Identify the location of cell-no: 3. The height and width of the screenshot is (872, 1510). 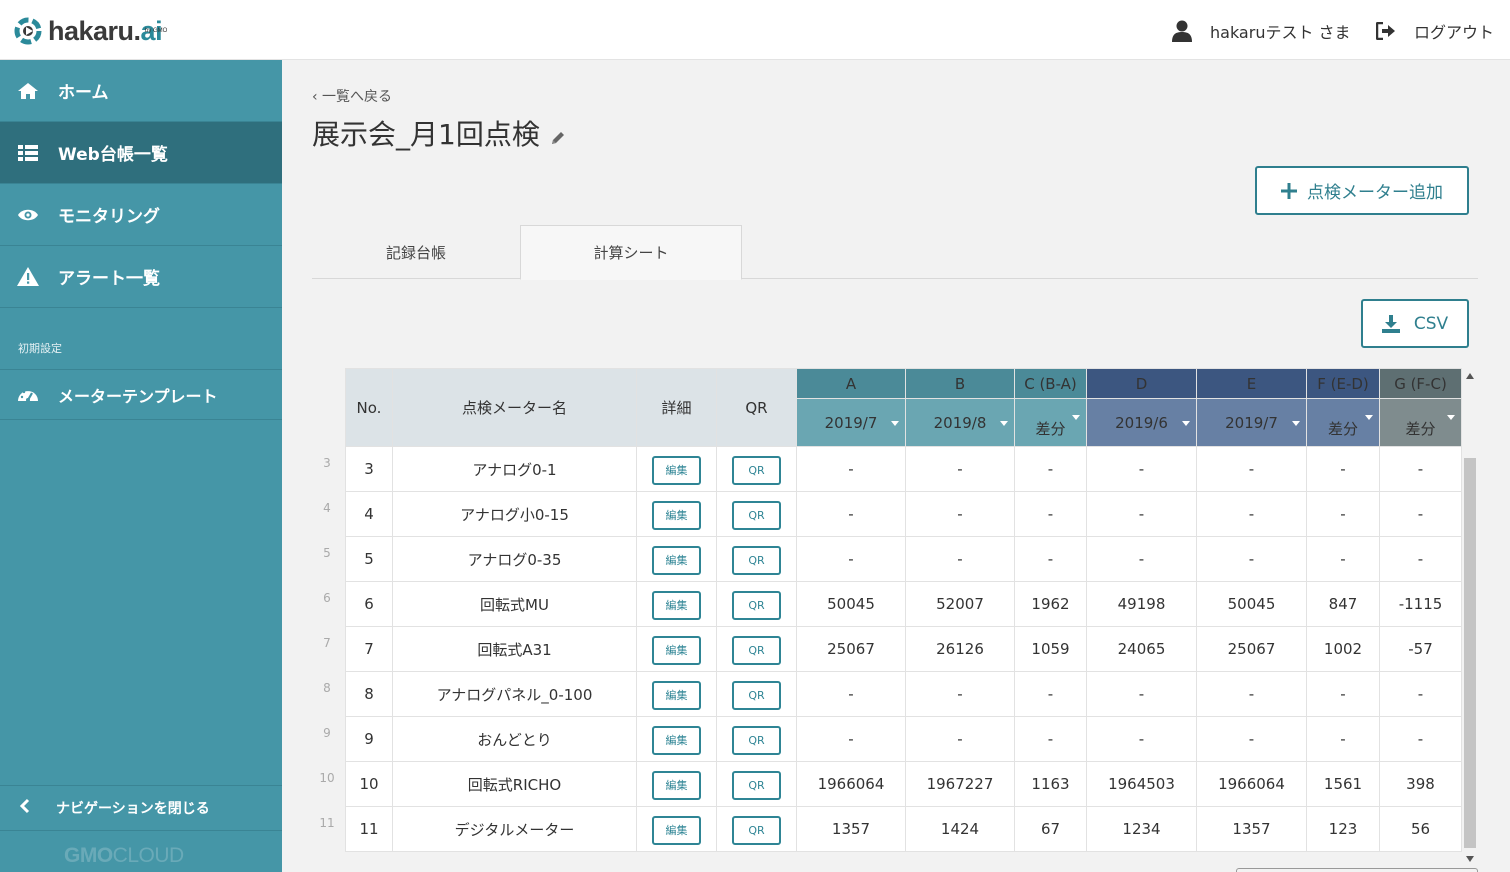
(369, 469).